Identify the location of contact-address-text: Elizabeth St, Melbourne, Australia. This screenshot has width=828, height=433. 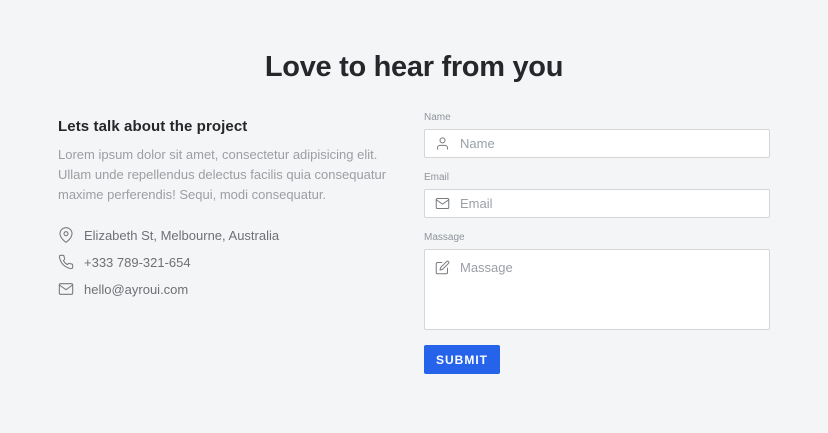
(182, 235).